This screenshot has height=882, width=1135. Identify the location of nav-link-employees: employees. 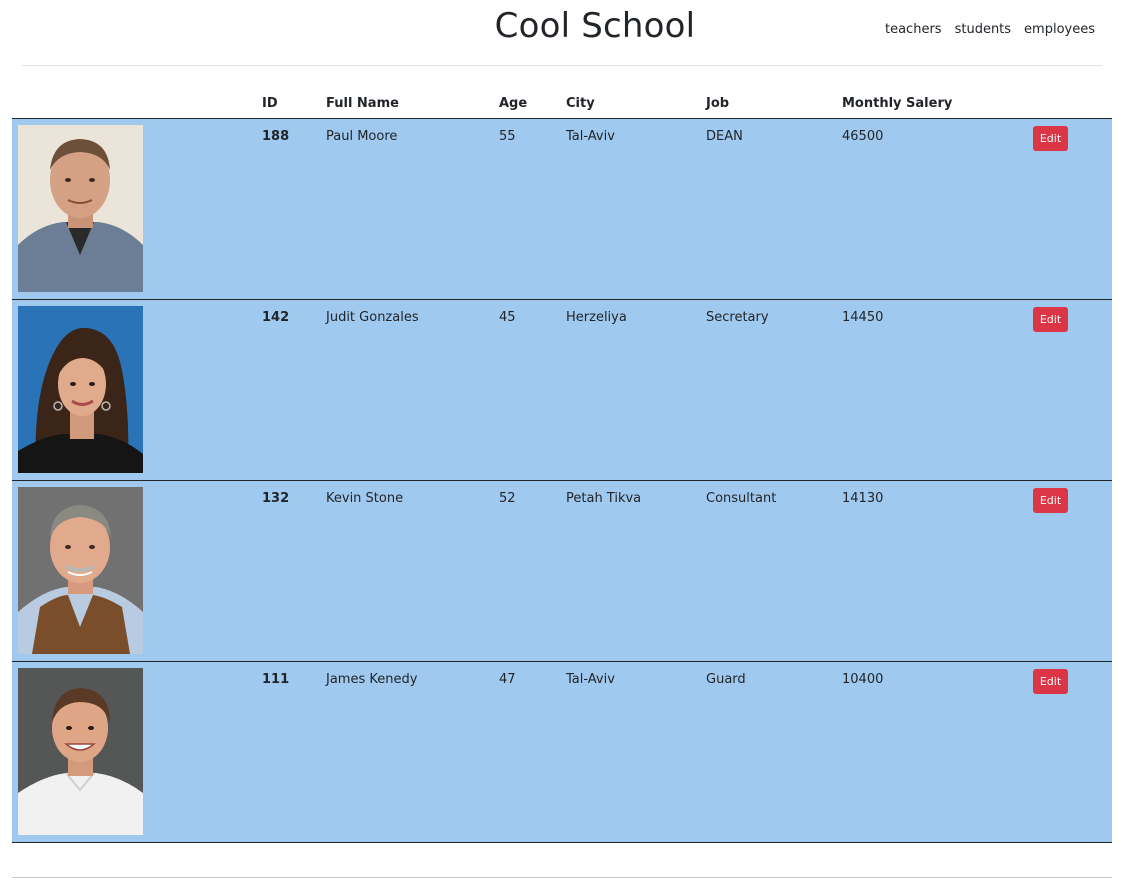
(1059, 29).